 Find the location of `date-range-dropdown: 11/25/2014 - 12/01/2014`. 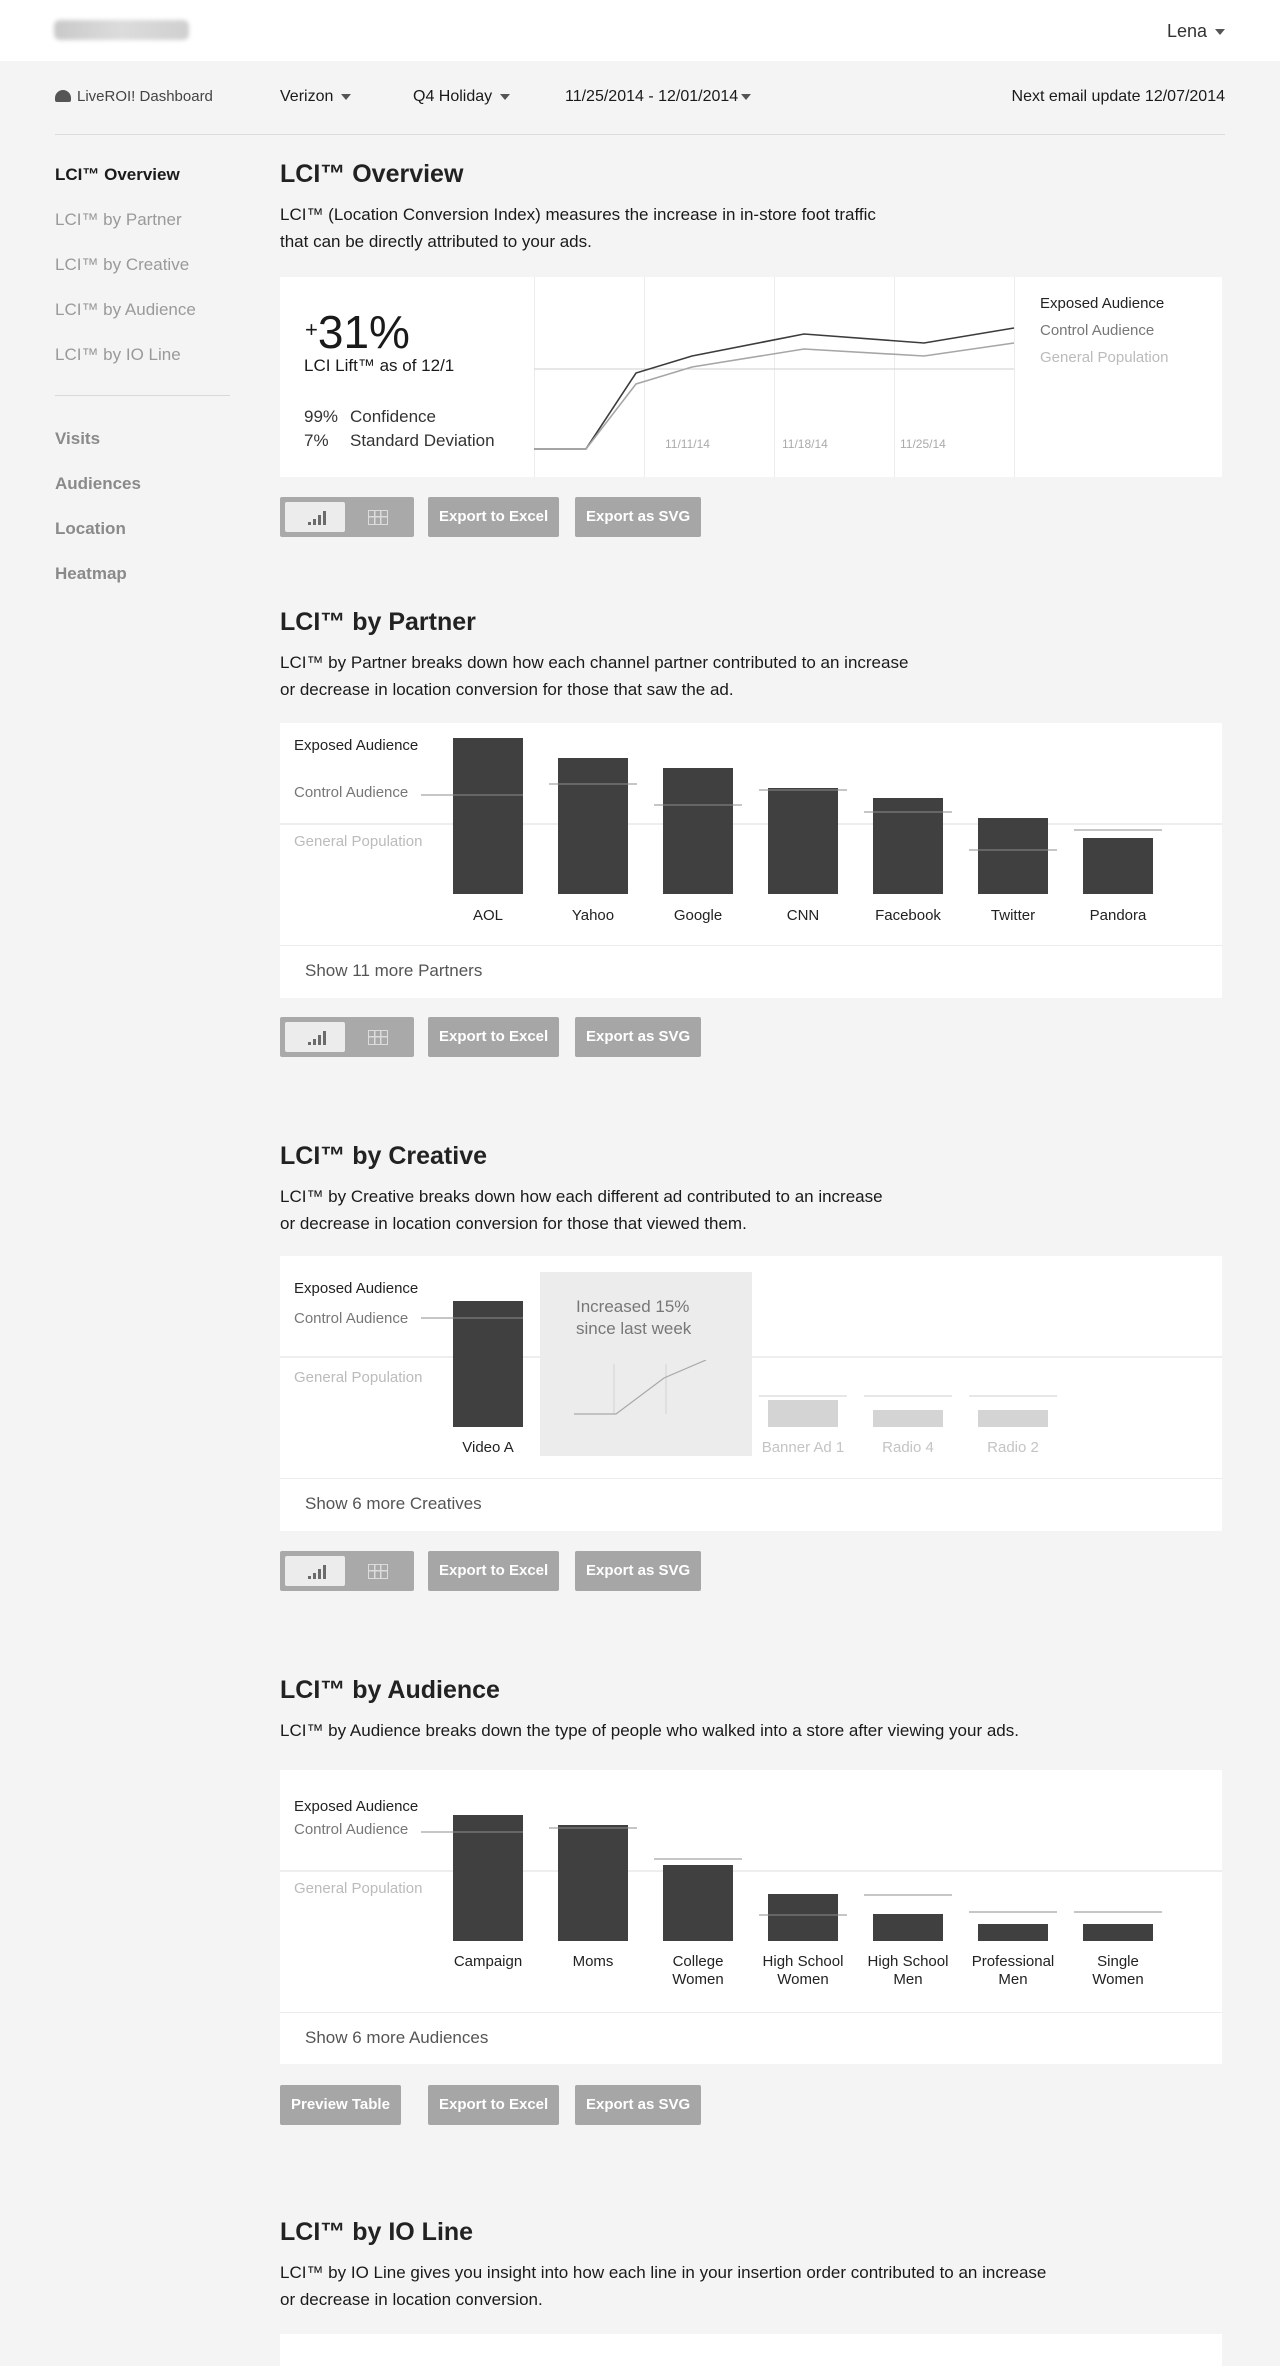

date-range-dropdown: 11/25/2014 - 12/01/2014 is located at coordinates (658, 97).